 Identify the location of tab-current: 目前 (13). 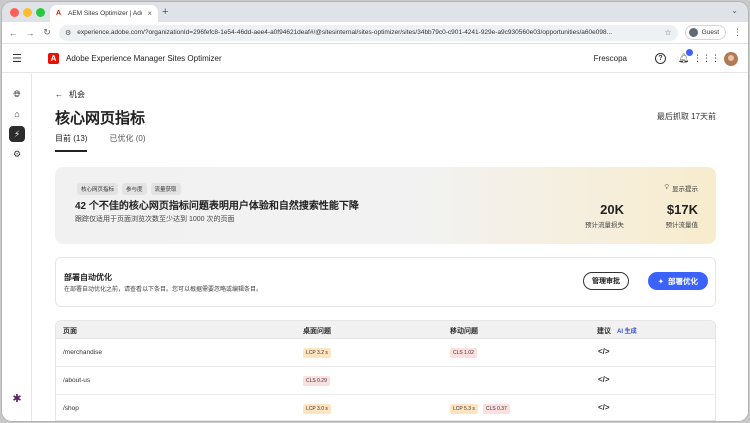
(71, 142).